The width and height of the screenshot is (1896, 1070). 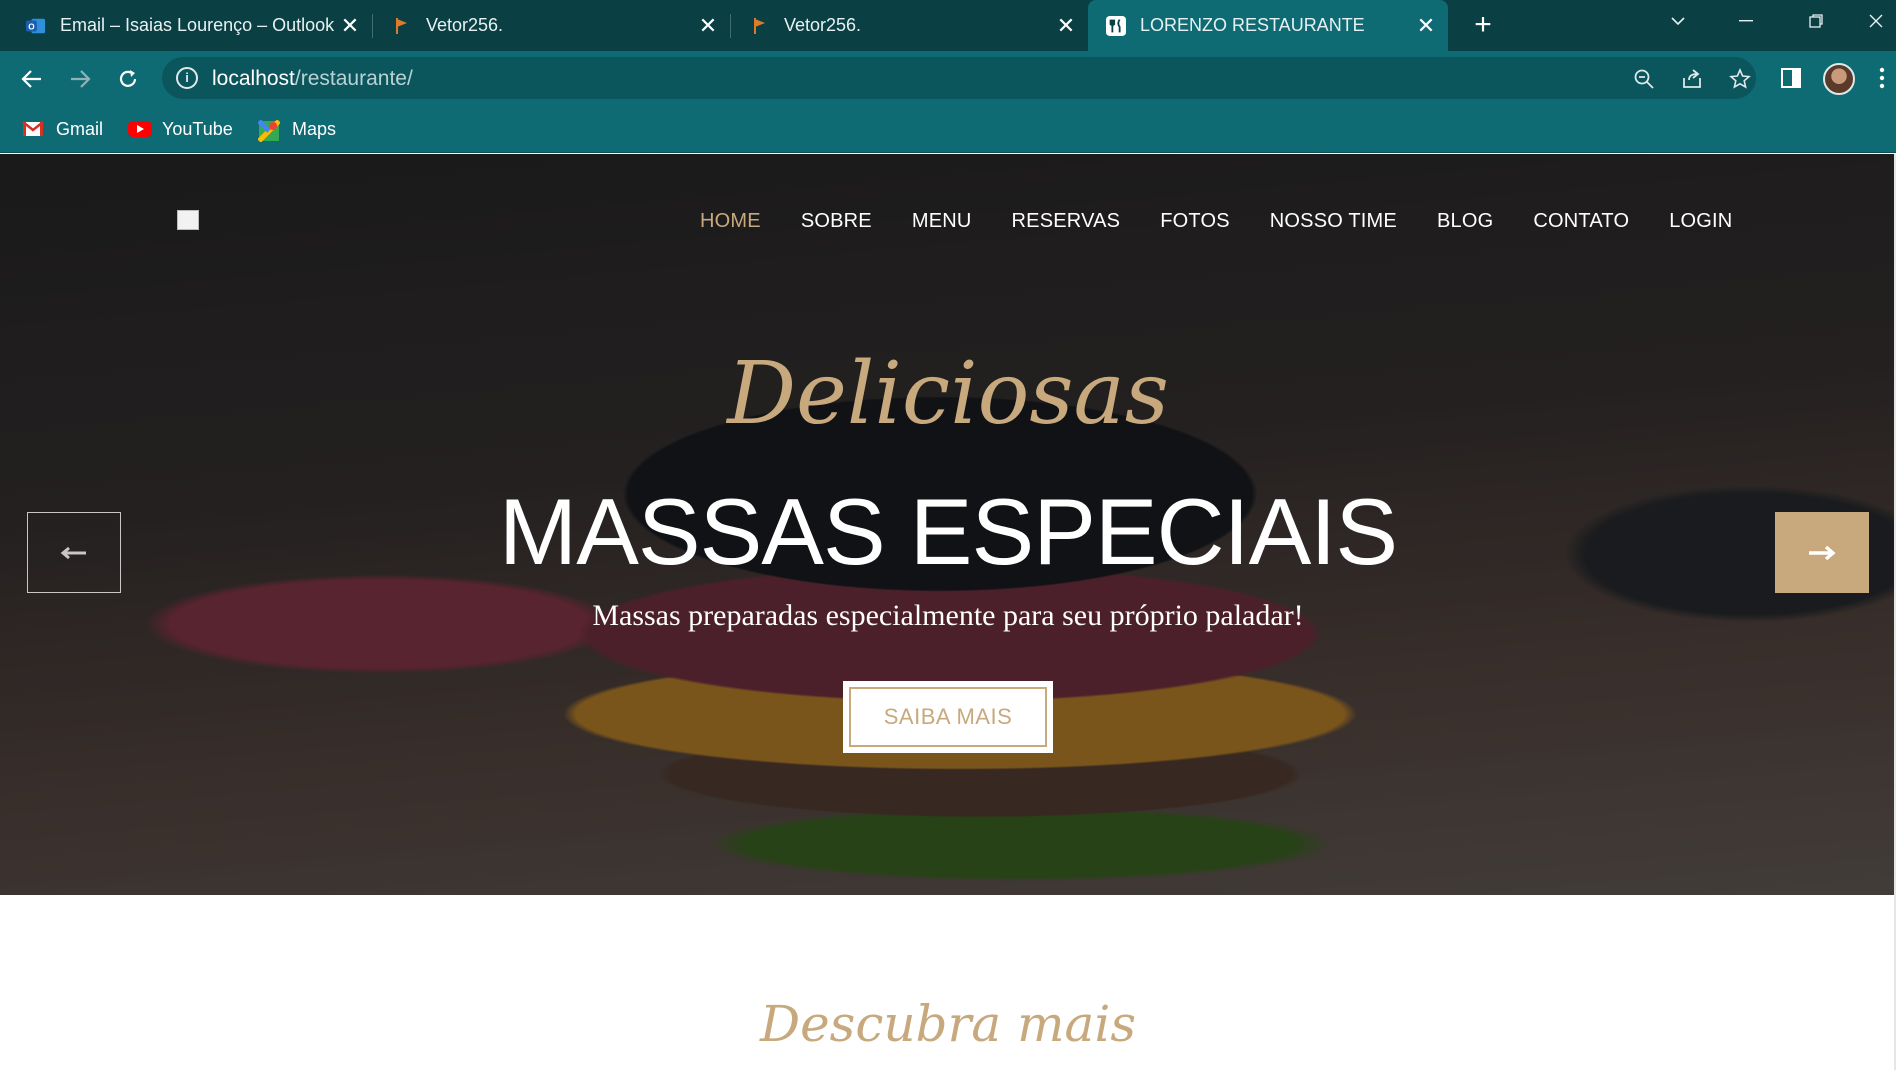 What do you see at coordinates (1692, 79) in the screenshot?
I see `share-icon` at bounding box center [1692, 79].